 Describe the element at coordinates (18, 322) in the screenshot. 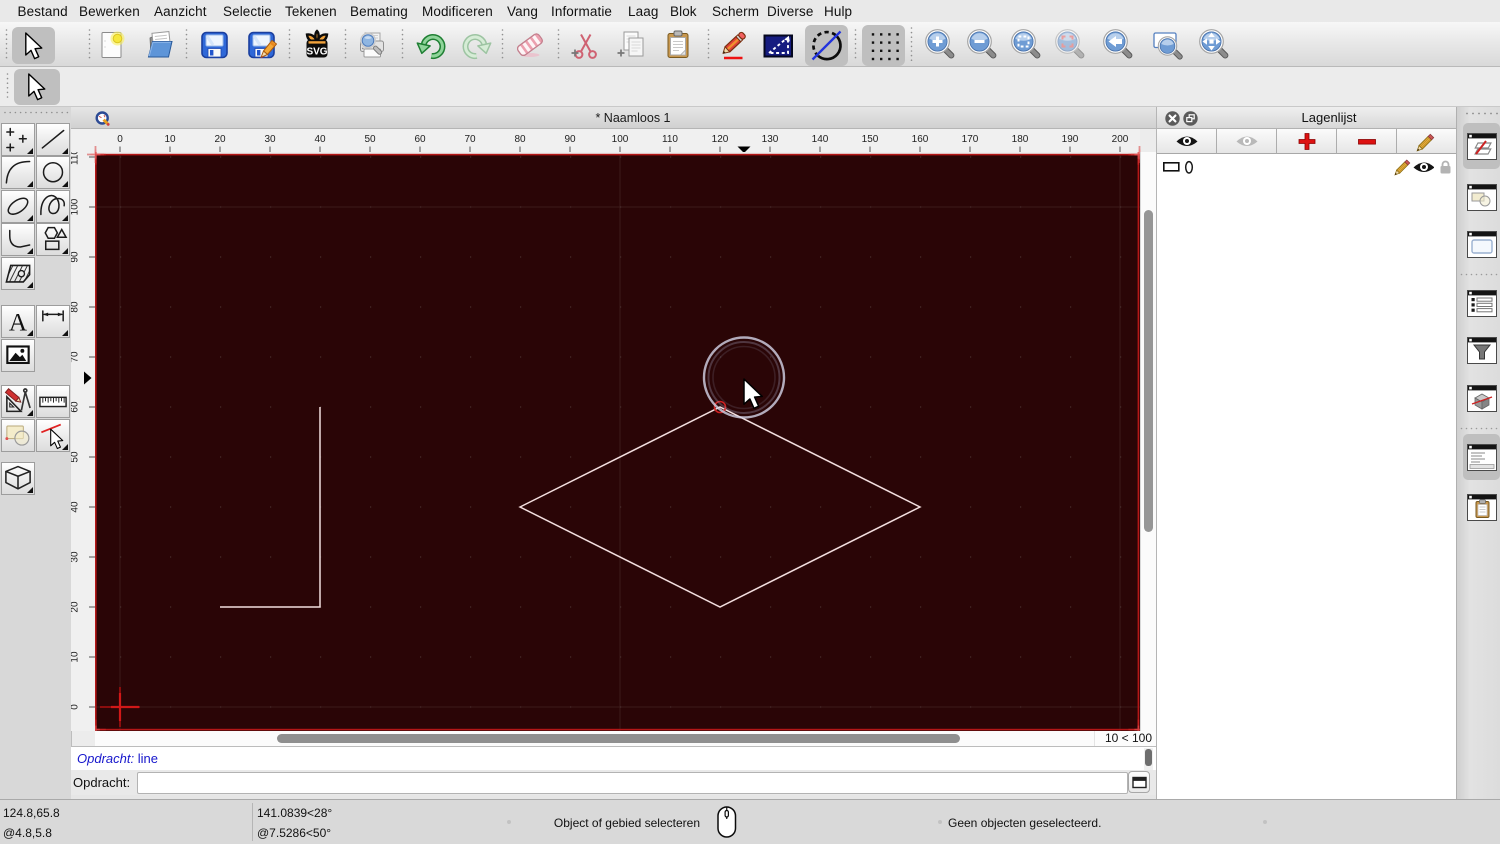

I see `svg-text: A` at that location.